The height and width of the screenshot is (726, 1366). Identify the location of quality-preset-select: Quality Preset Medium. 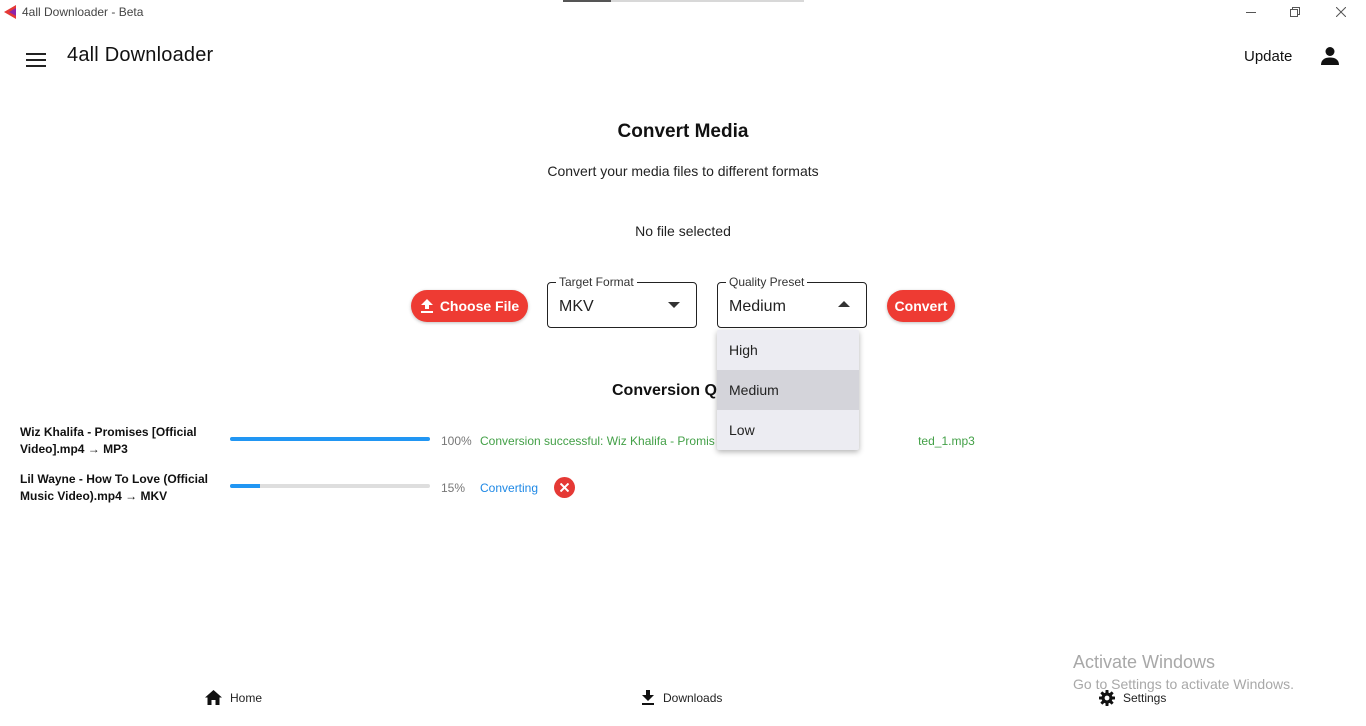
(792, 301).